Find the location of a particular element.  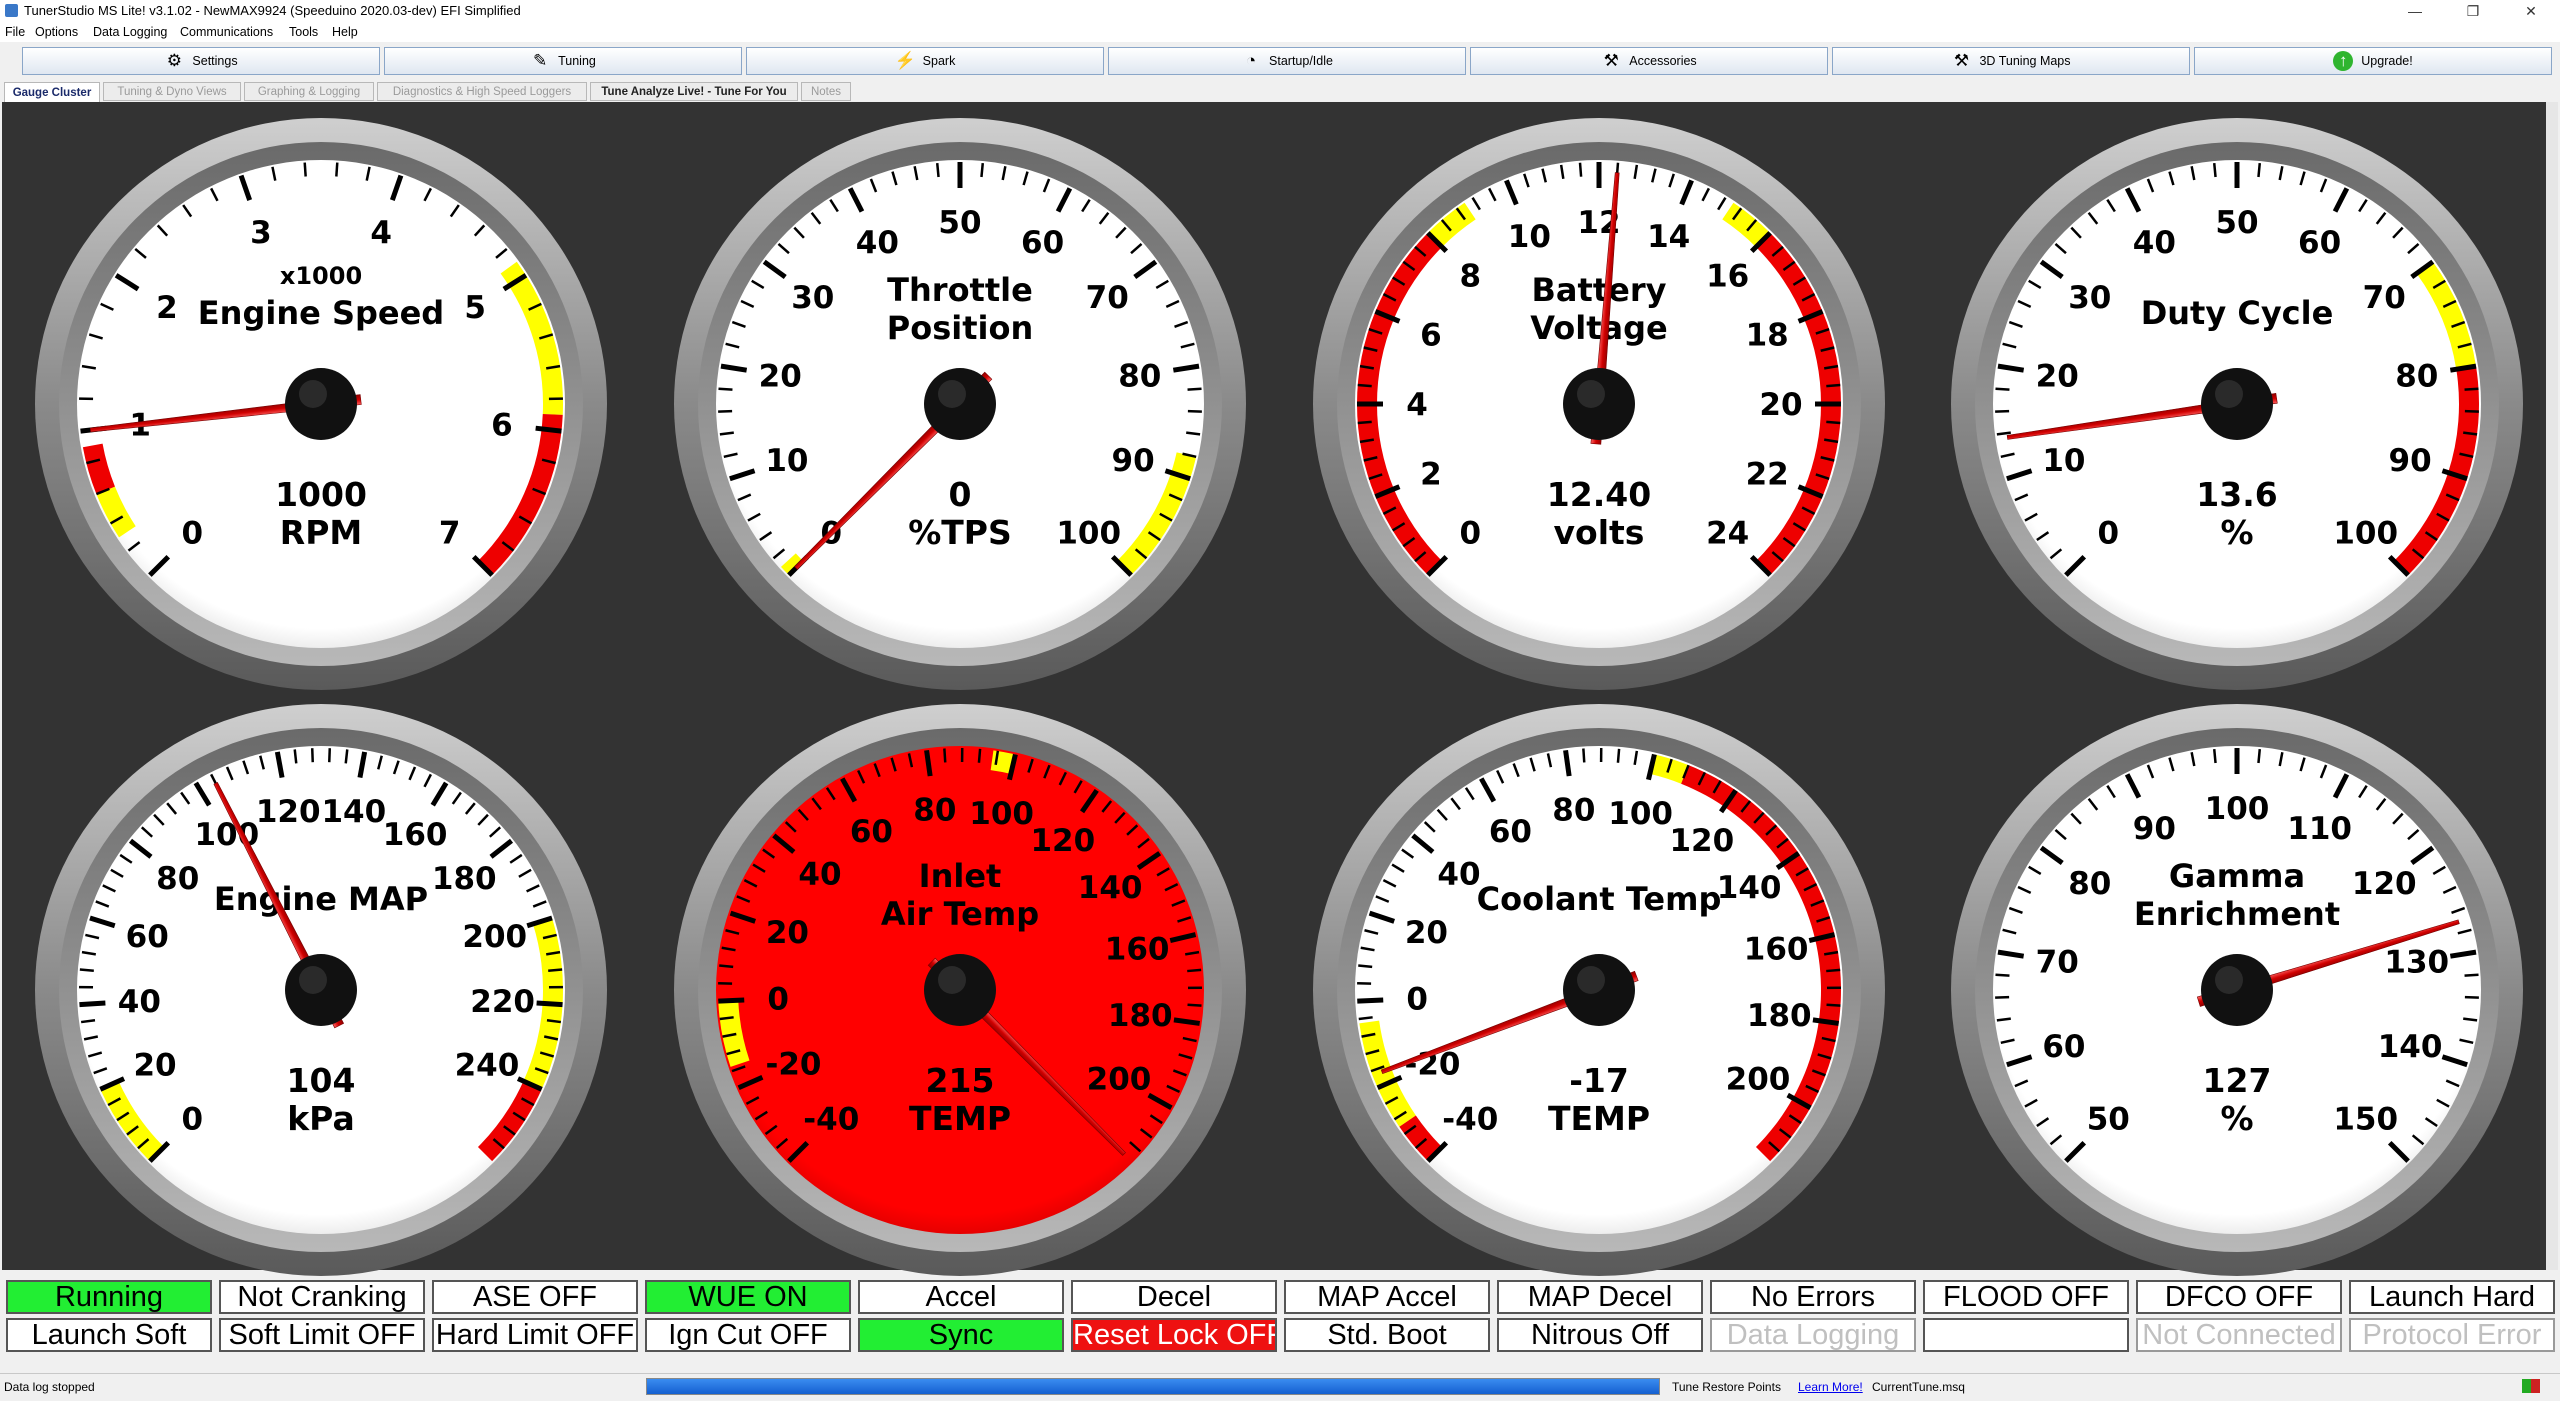

tick-label: 20 is located at coordinates (780, 377).